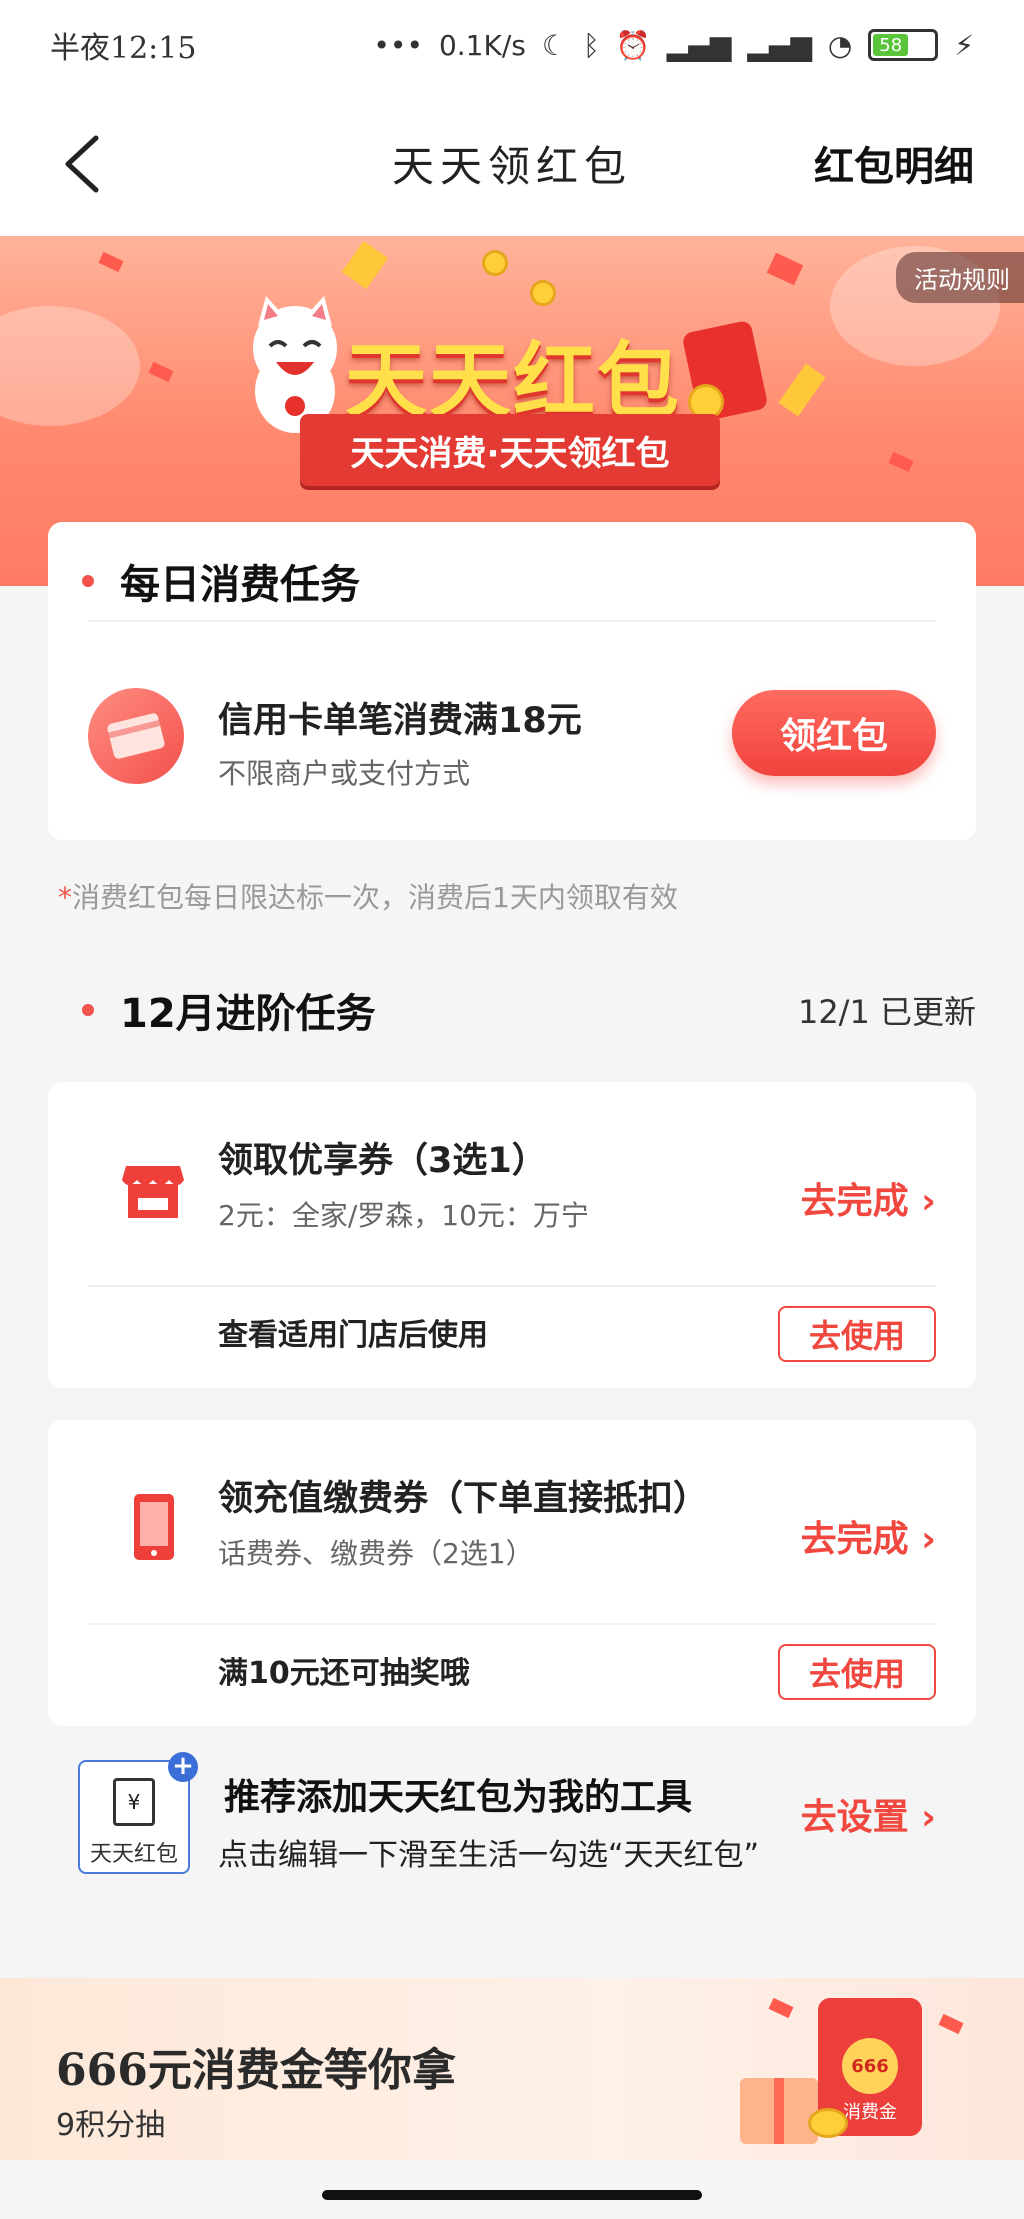 This screenshot has height=2219, width=1024. I want to click on task-title: 领充值缴费券（下单直接抵扣）, so click(463, 1499).